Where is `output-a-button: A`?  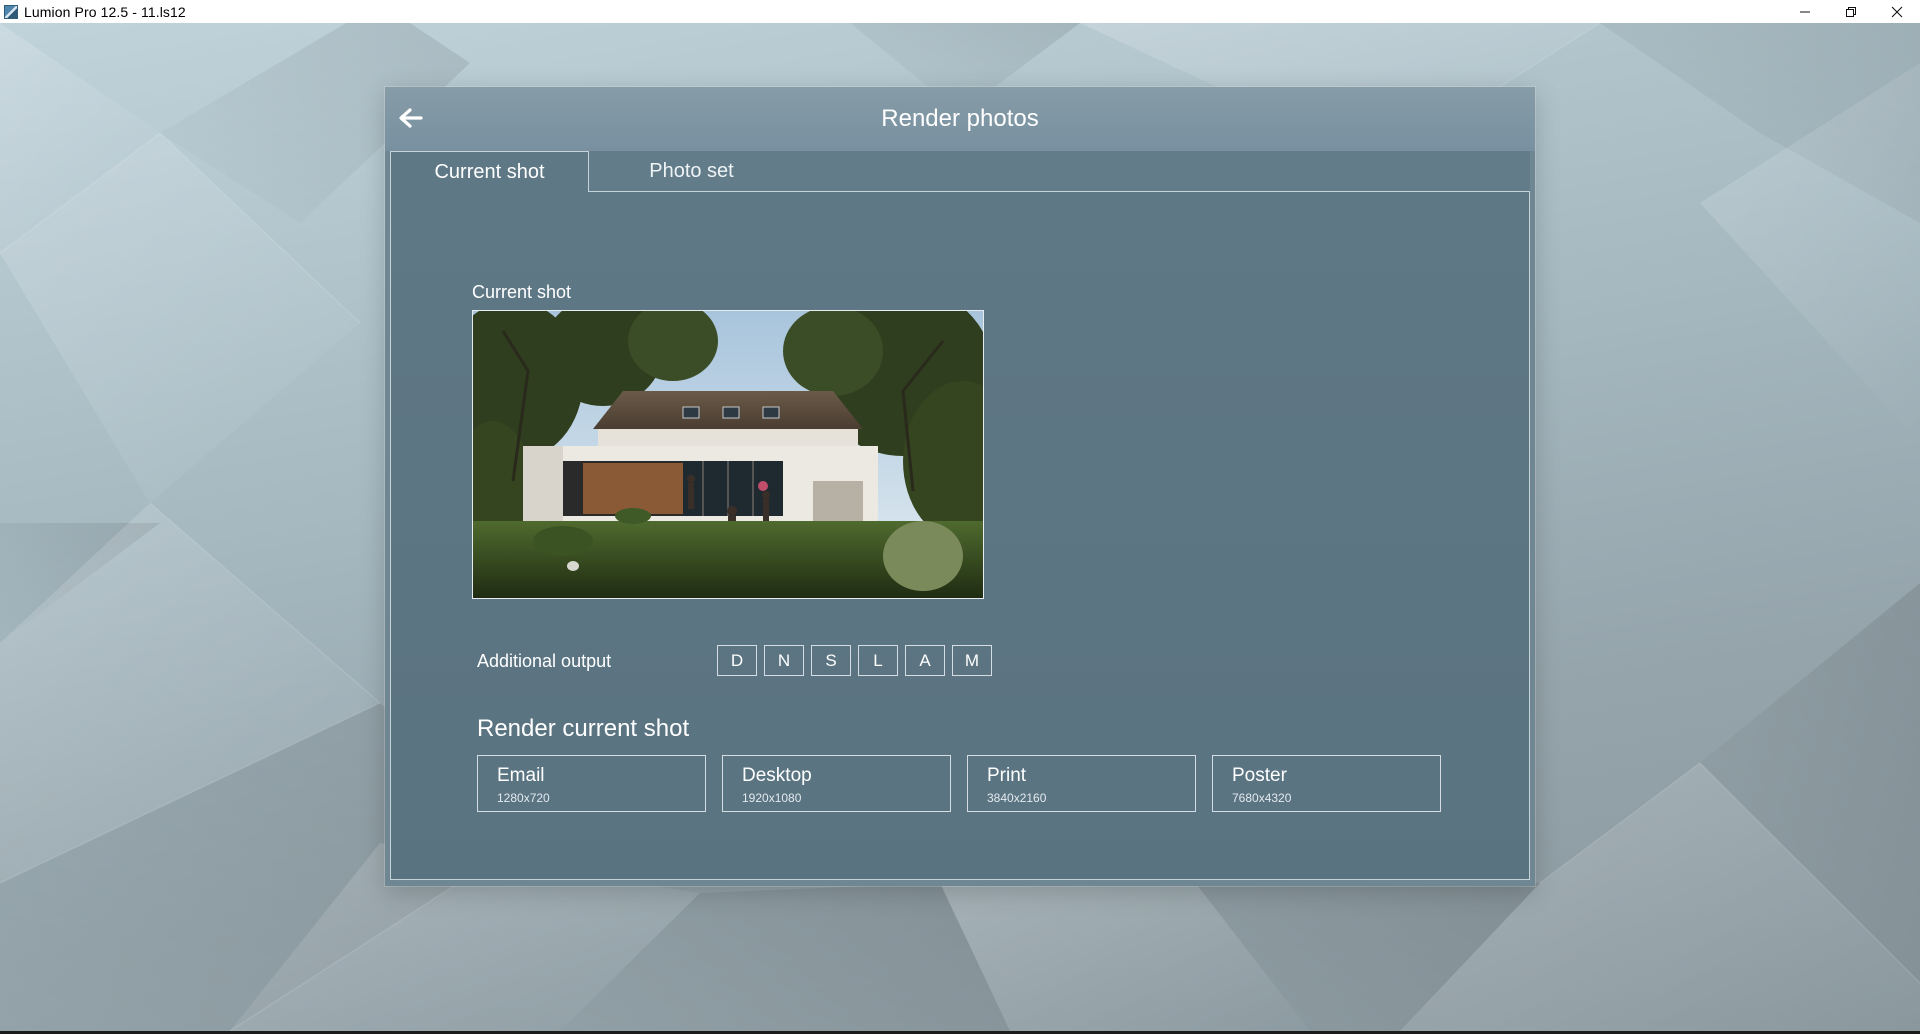
output-a-button: A is located at coordinates (925, 660).